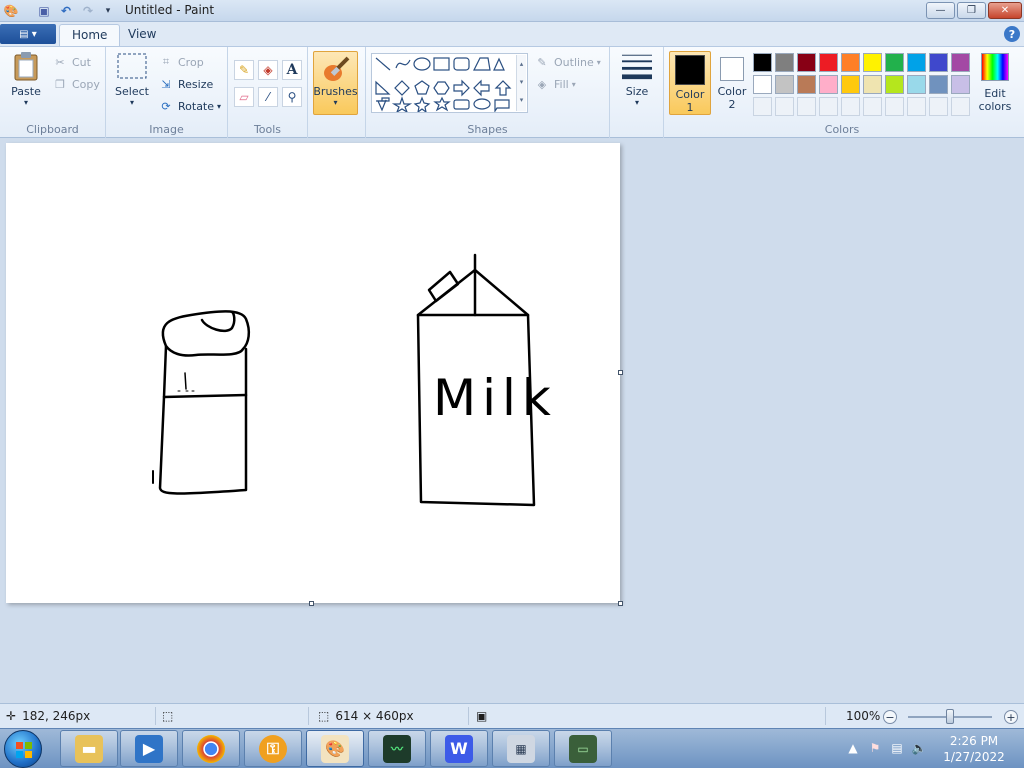  I want to click on crop-button: ⌗ Crop, so click(181, 62).